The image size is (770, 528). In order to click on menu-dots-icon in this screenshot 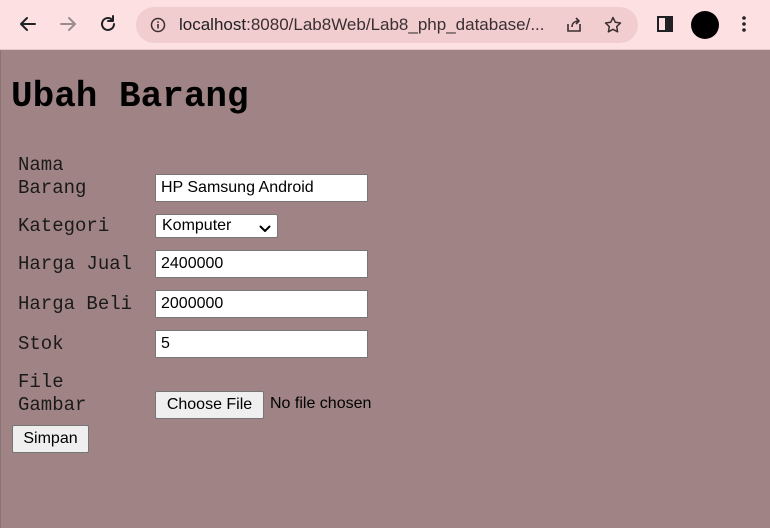, I will do `click(744, 24)`.